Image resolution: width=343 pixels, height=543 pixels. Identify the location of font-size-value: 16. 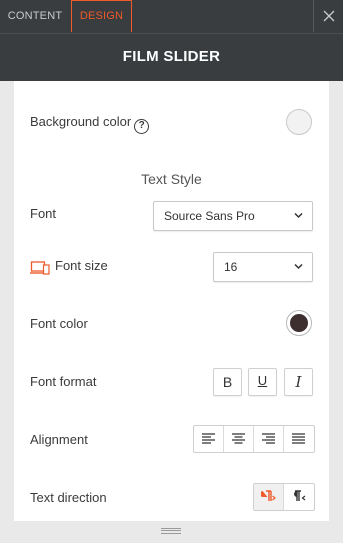
(231, 267).